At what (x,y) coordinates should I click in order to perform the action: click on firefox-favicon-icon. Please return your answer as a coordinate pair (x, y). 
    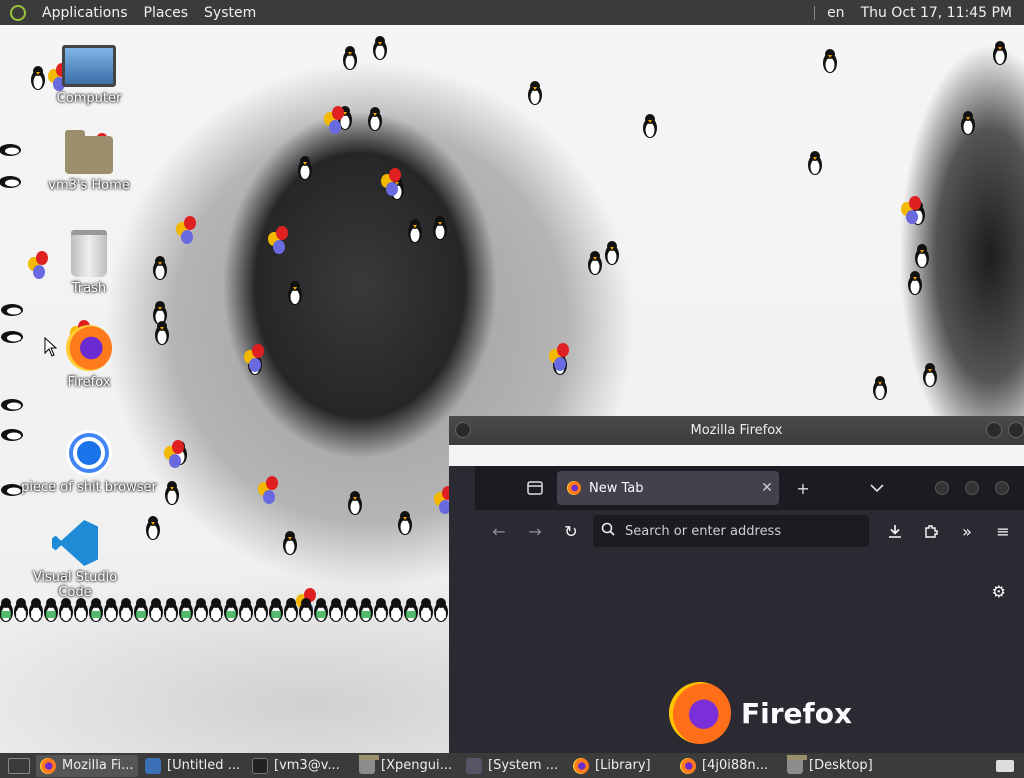
    Looking at the image, I should click on (574, 488).